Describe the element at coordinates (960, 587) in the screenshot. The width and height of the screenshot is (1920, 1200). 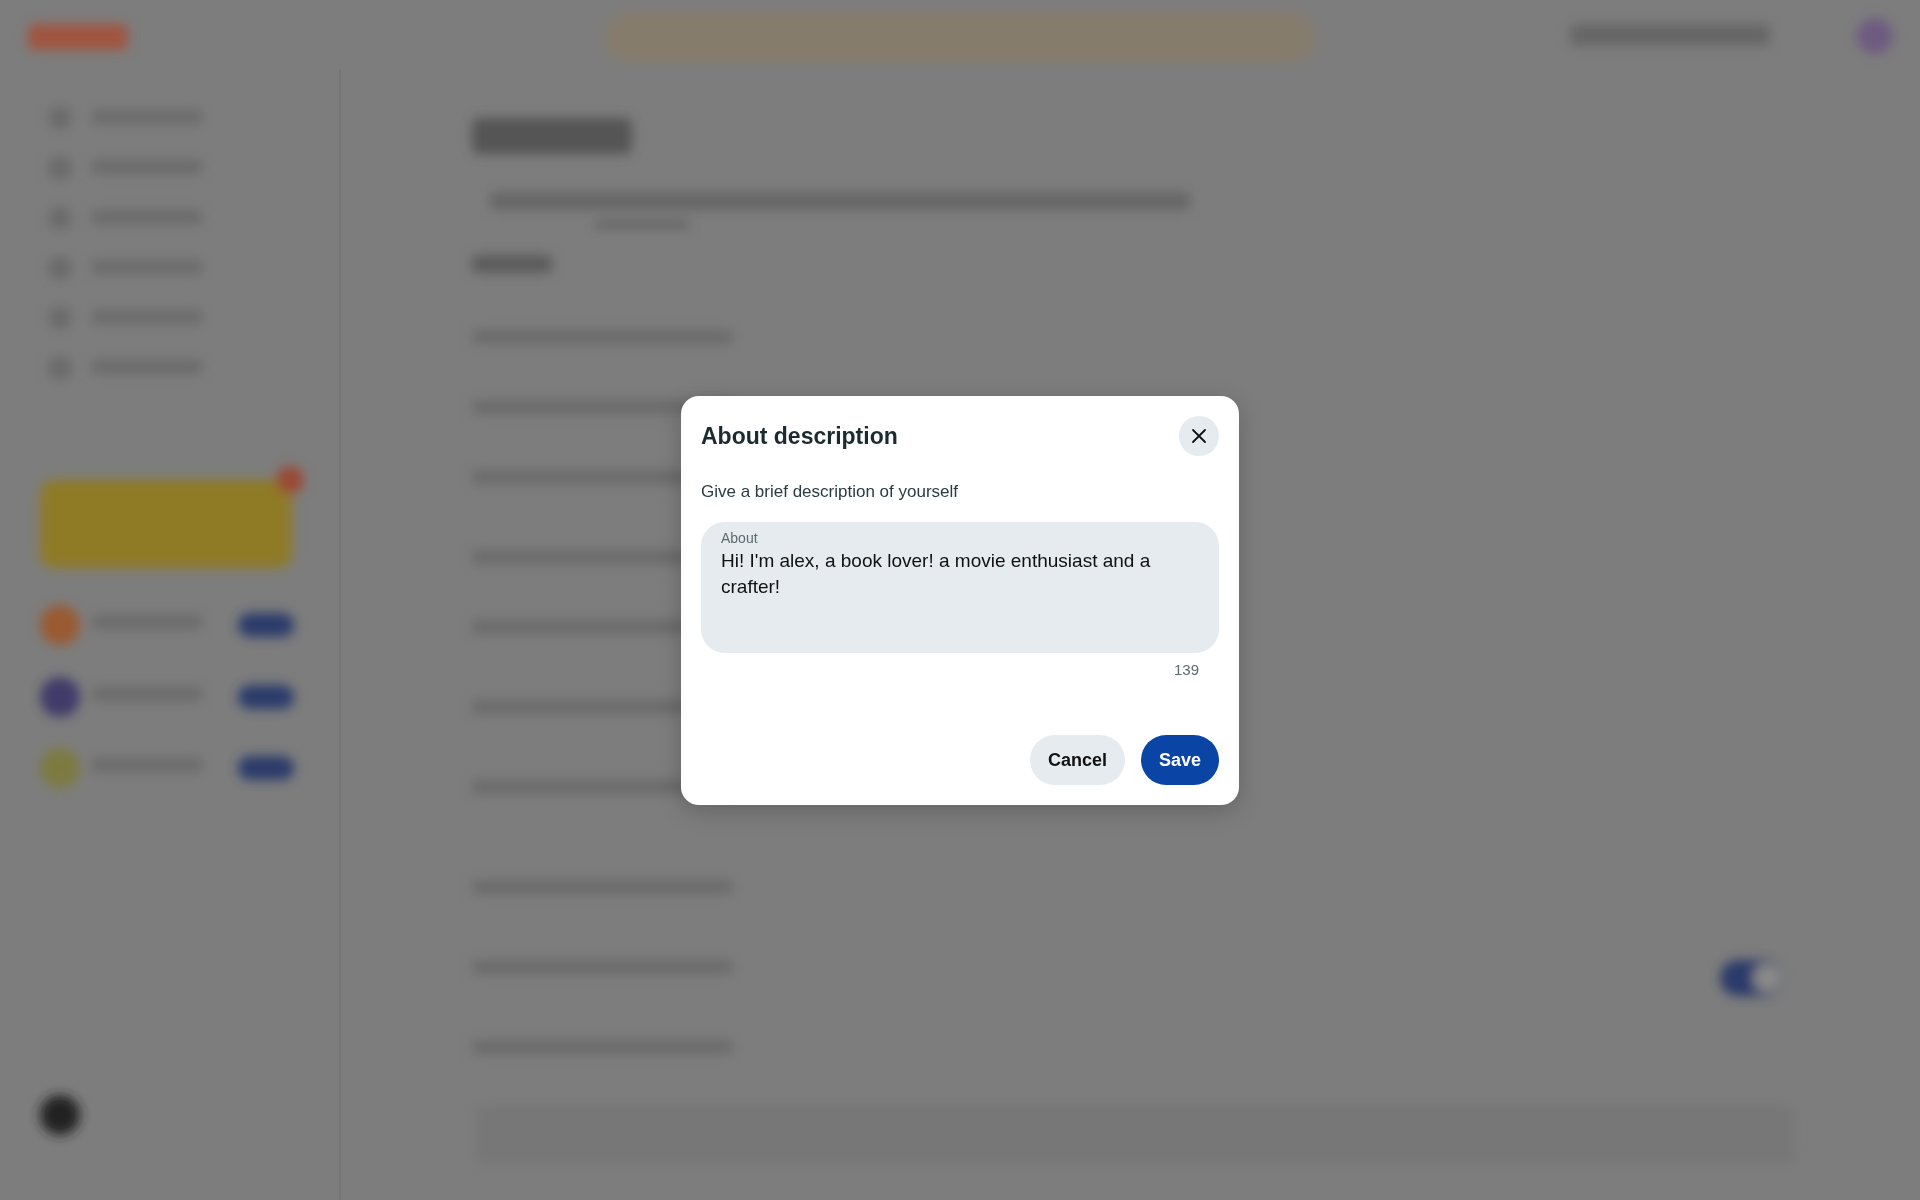
I see `about-field: About Hi! I'm alex, a book lover! a movie enthusiast and a crafter!` at that location.